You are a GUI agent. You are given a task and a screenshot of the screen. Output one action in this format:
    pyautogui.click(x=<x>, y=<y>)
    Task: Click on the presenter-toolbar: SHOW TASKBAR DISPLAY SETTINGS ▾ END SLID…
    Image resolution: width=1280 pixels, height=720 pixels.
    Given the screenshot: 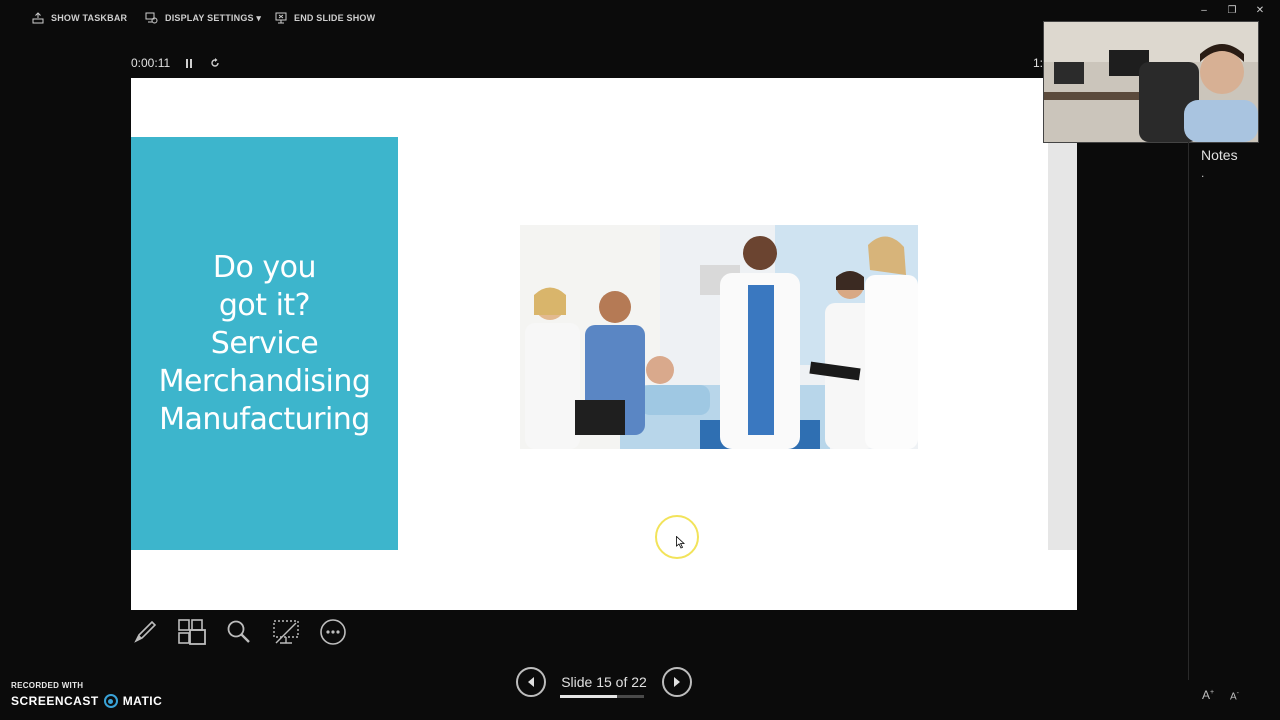 What is the action you would take?
    pyautogui.click(x=520, y=18)
    